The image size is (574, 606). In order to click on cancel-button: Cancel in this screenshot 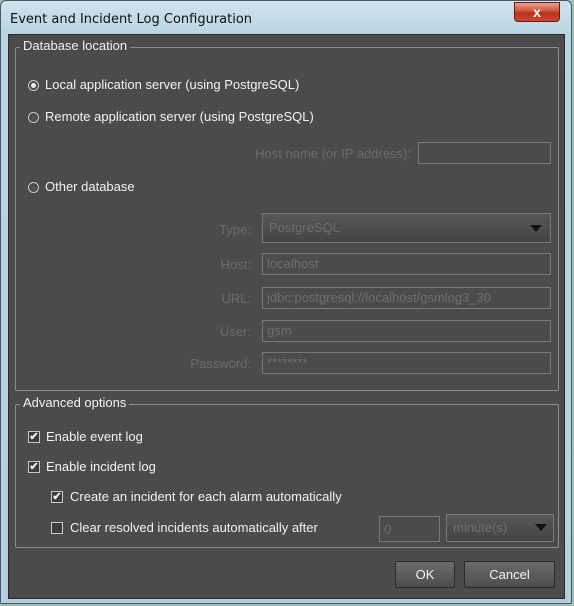, I will do `click(509, 574)`.